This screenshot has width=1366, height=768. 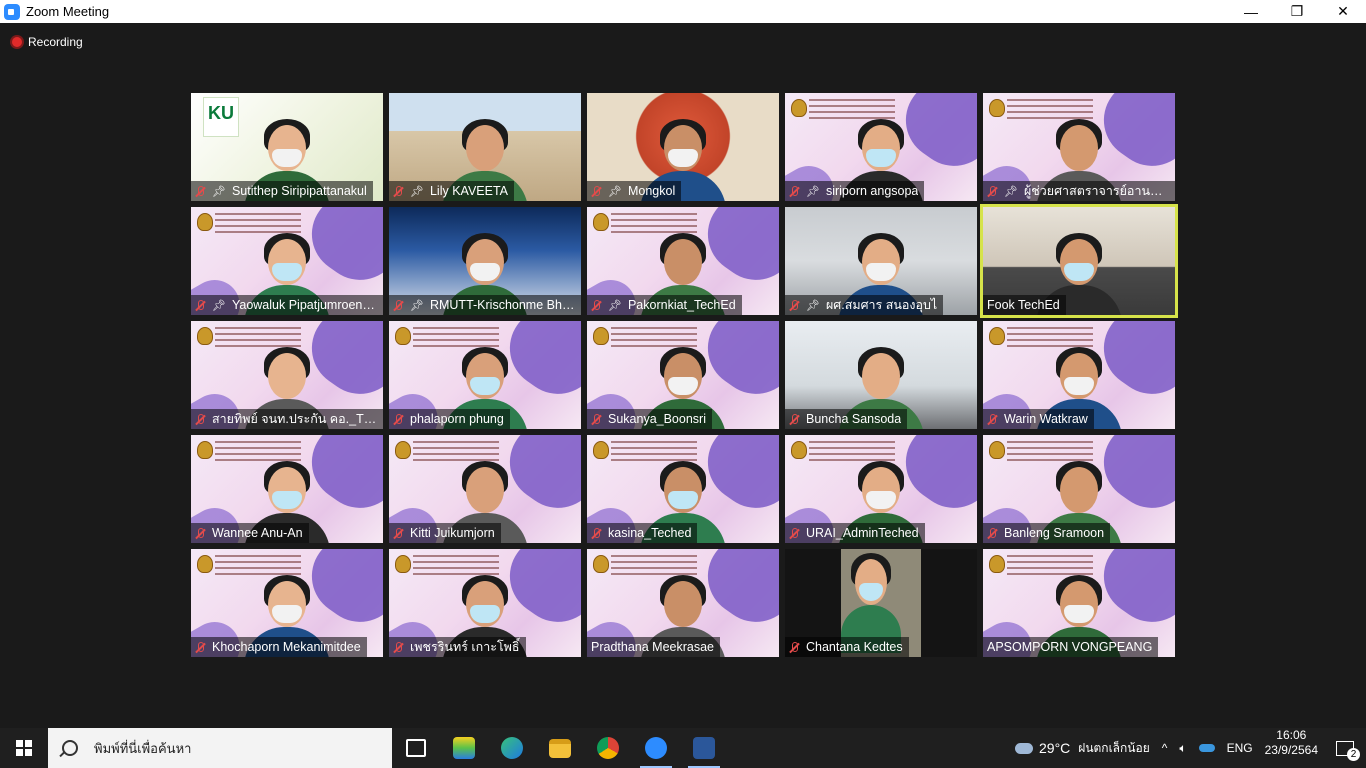 I want to click on window-title: Zoom Meeting, so click(x=68, y=11).